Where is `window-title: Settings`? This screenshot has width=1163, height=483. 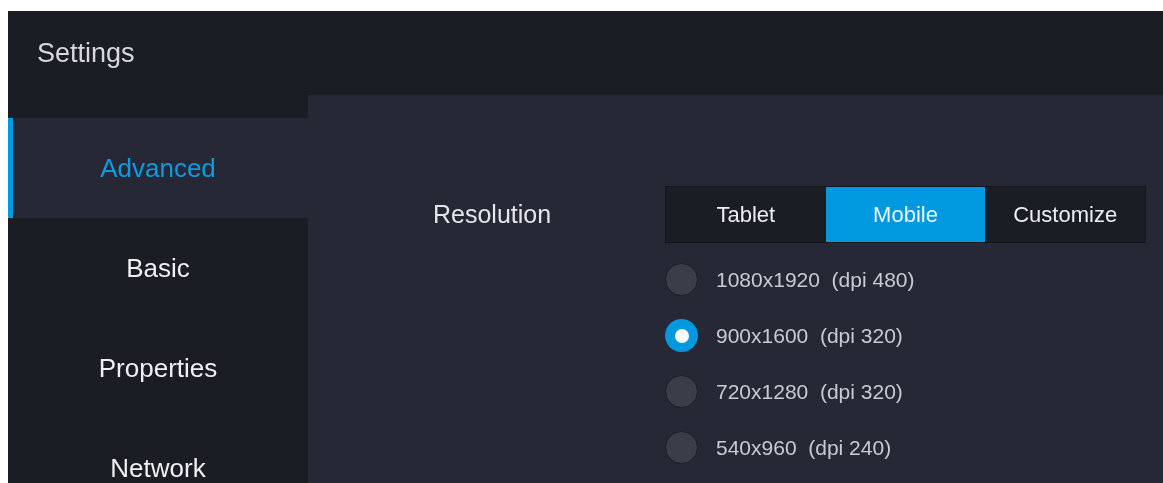 window-title: Settings is located at coordinates (86, 53).